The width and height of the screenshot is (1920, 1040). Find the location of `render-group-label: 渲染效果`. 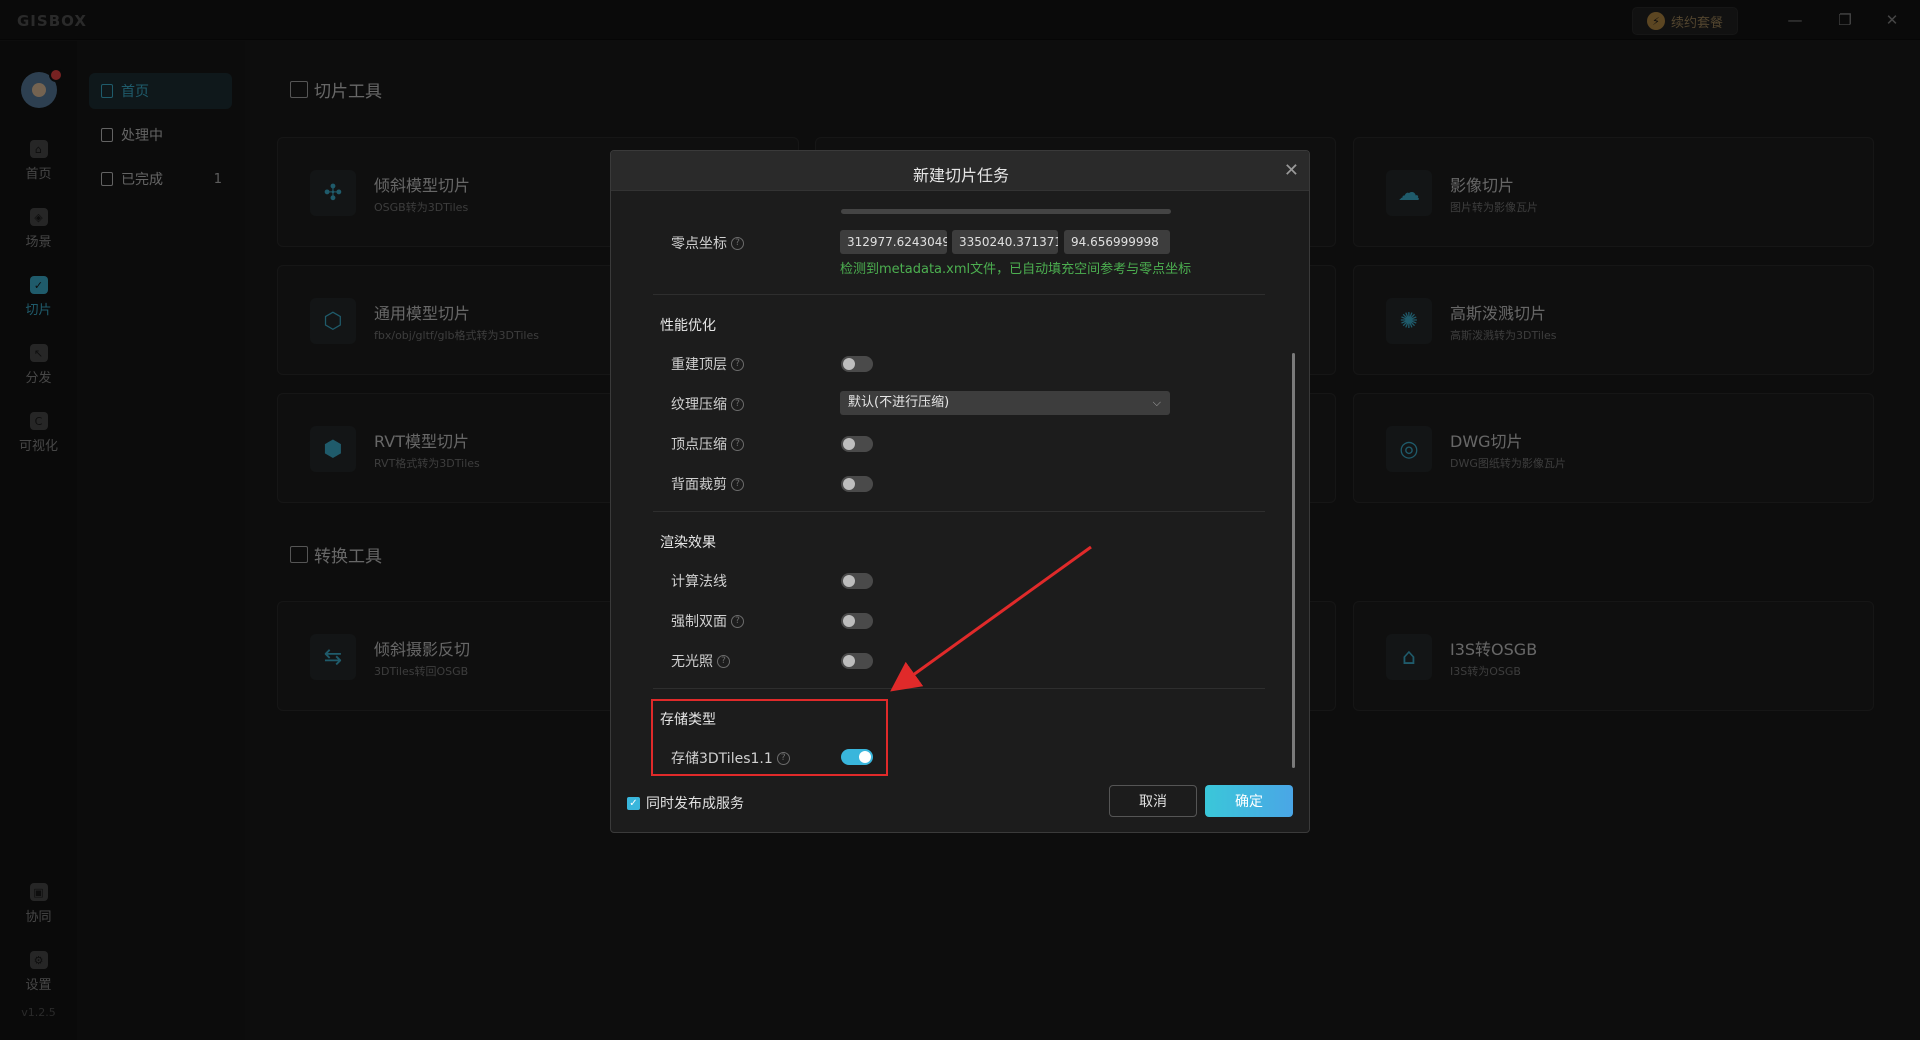

render-group-label: 渲染效果 is located at coordinates (688, 543).